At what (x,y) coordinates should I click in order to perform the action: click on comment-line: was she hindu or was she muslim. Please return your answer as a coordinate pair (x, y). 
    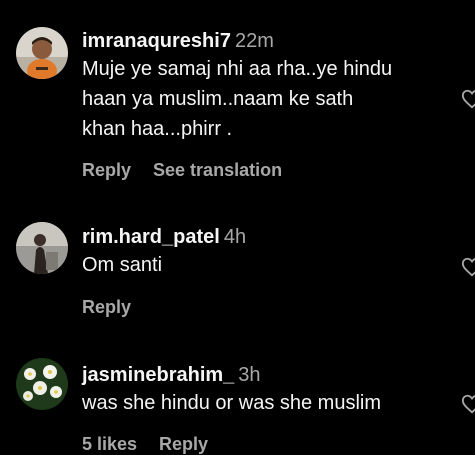
    Looking at the image, I should click on (232, 403).